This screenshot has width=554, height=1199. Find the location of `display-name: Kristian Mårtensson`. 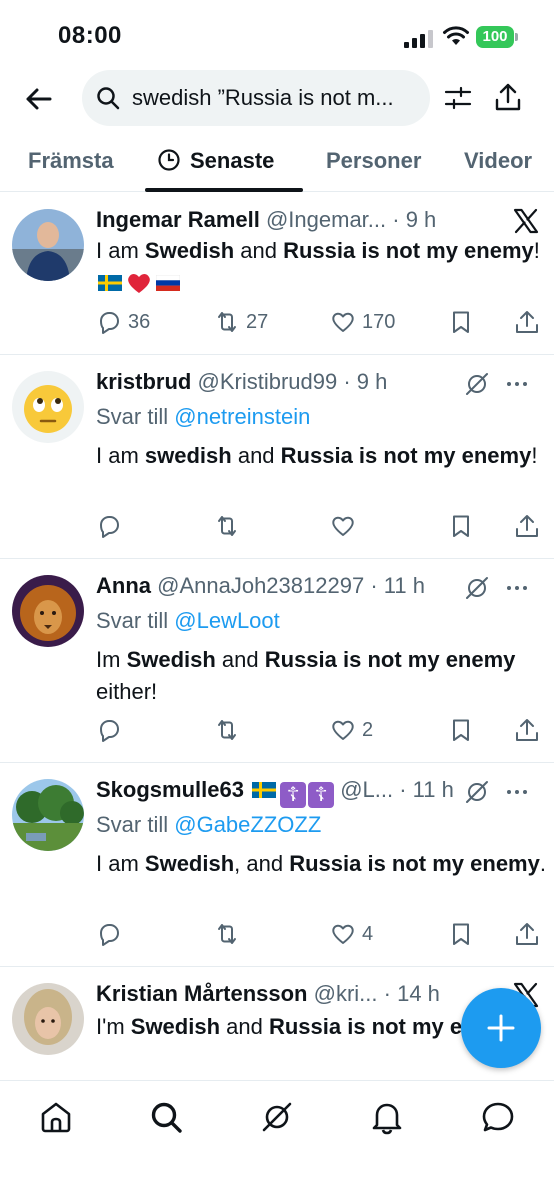

display-name: Kristian Mårtensson is located at coordinates (202, 993).